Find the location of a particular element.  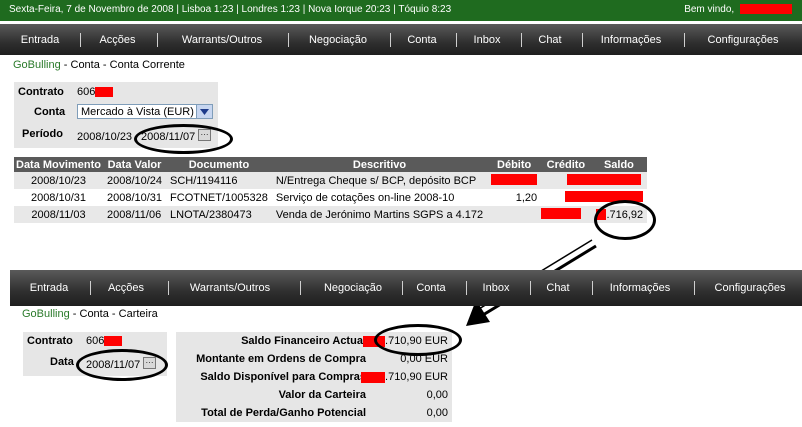

cell-data-movimento: 2008/10/31 is located at coordinates (58, 197).